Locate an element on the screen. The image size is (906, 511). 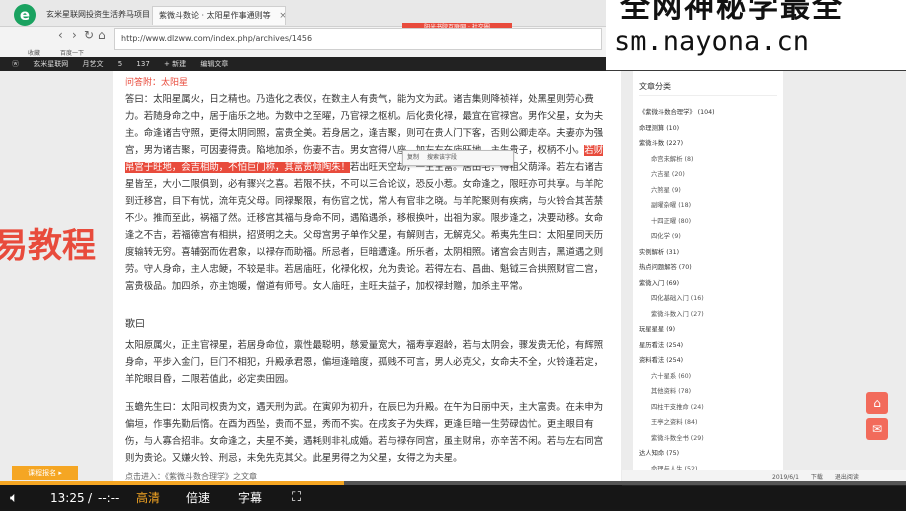
tab-1-label: 玄米星联网投资生活养马项目 is located at coordinates (98, 14).